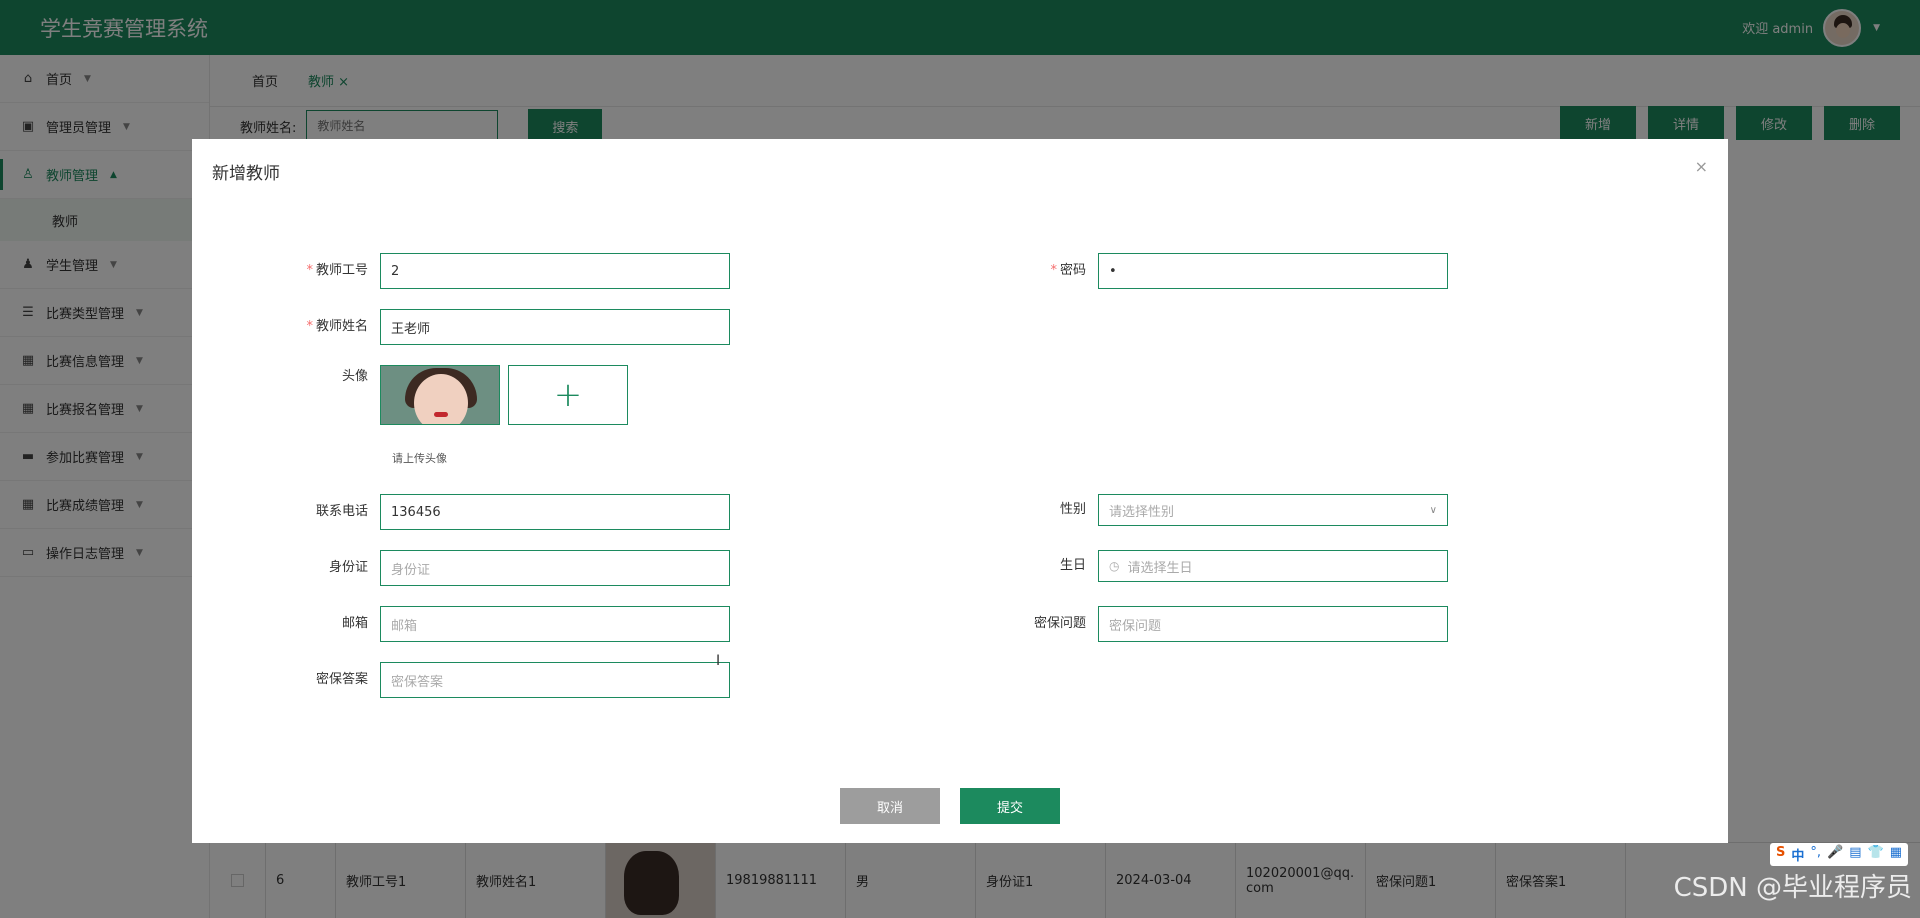 This screenshot has width=1920, height=918. What do you see at coordinates (1034, 271) in the screenshot?
I see `field-label: * 密码` at bounding box center [1034, 271].